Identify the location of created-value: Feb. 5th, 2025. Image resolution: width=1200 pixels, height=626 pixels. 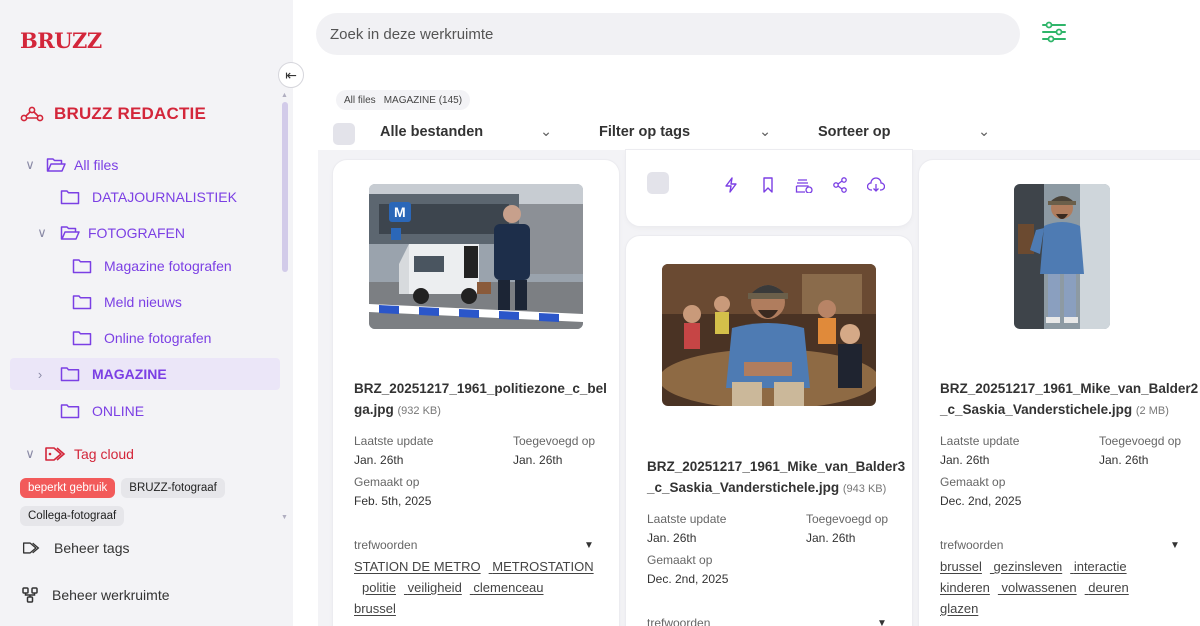
(393, 501).